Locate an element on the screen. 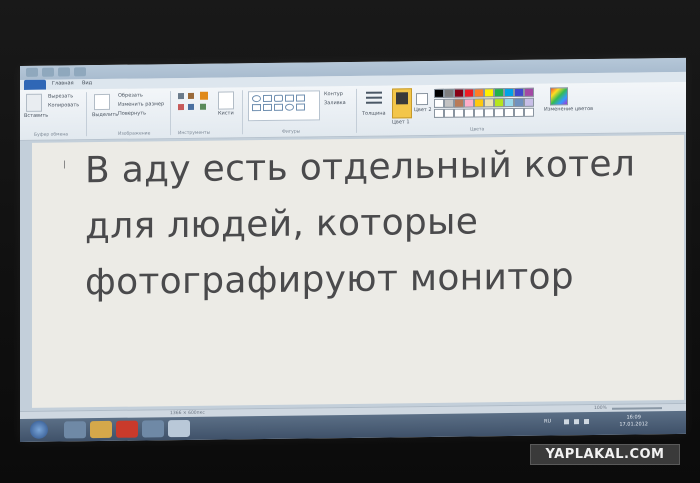  start-button is located at coordinates (39, 429).